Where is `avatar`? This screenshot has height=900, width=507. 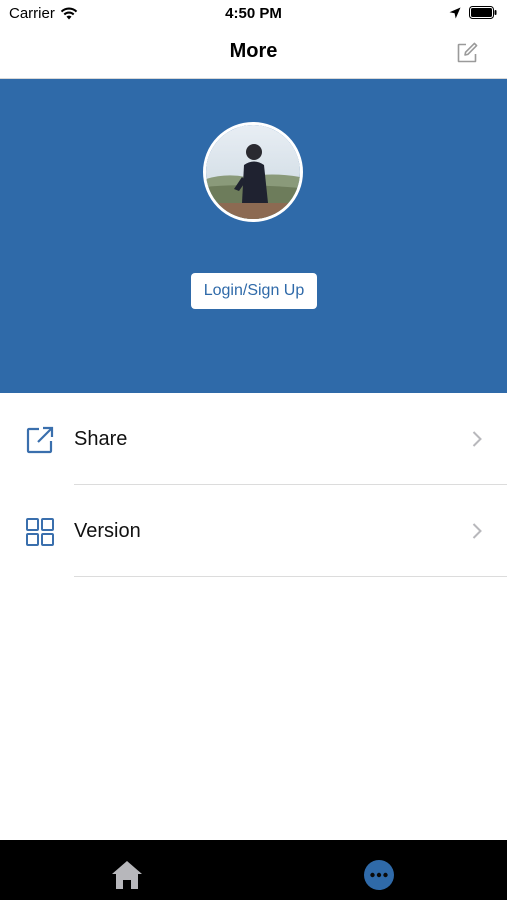 avatar is located at coordinates (253, 172).